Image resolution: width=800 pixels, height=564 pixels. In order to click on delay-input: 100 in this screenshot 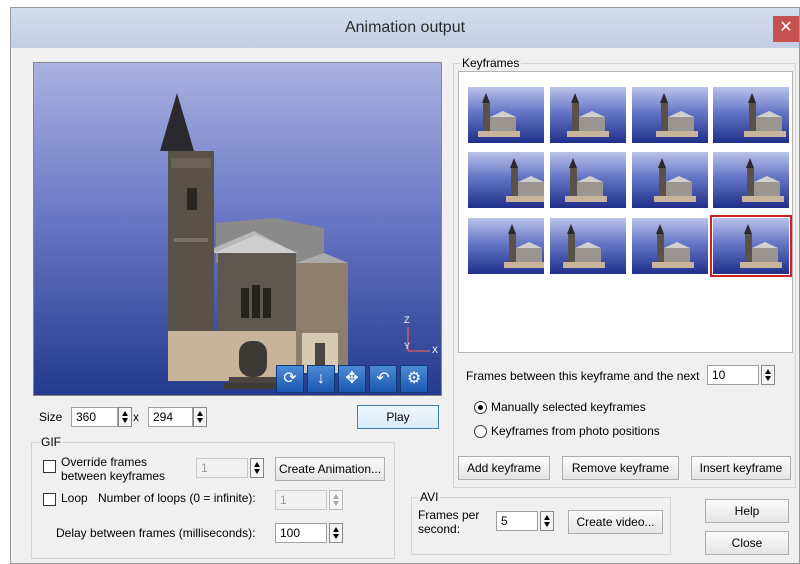, I will do `click(301, 533)`.